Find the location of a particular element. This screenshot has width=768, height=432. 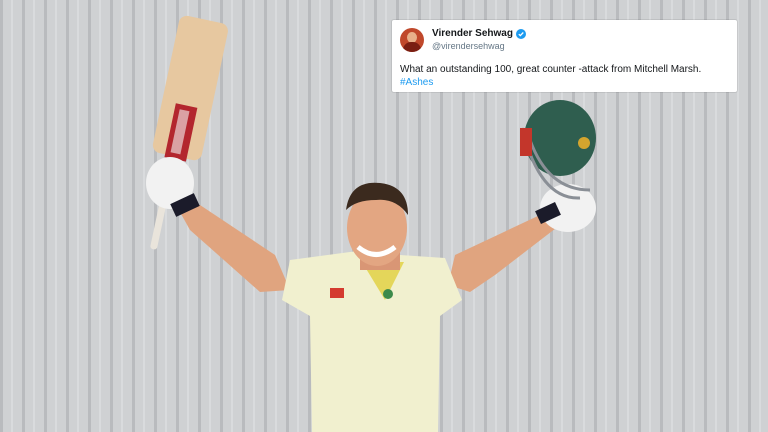

handle: @virendersehwag is located at coordinates (479, 46).